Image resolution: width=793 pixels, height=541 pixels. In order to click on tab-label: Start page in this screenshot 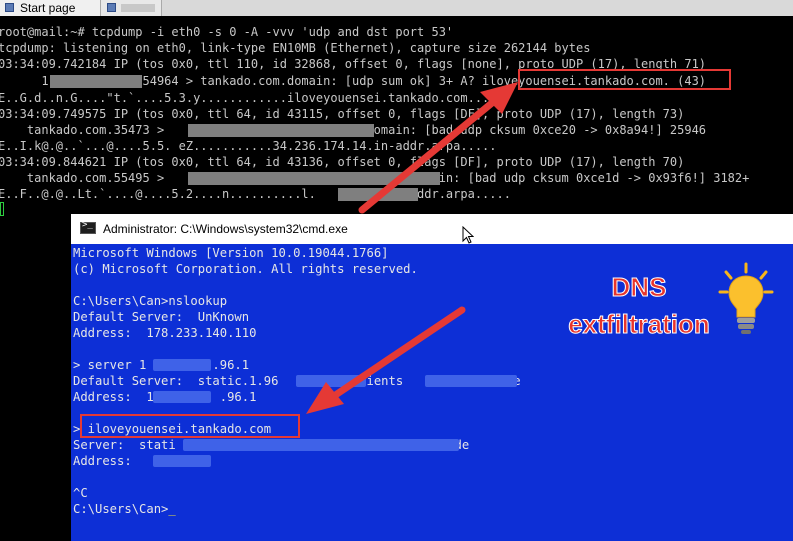, I will do `click(48, 8)`.